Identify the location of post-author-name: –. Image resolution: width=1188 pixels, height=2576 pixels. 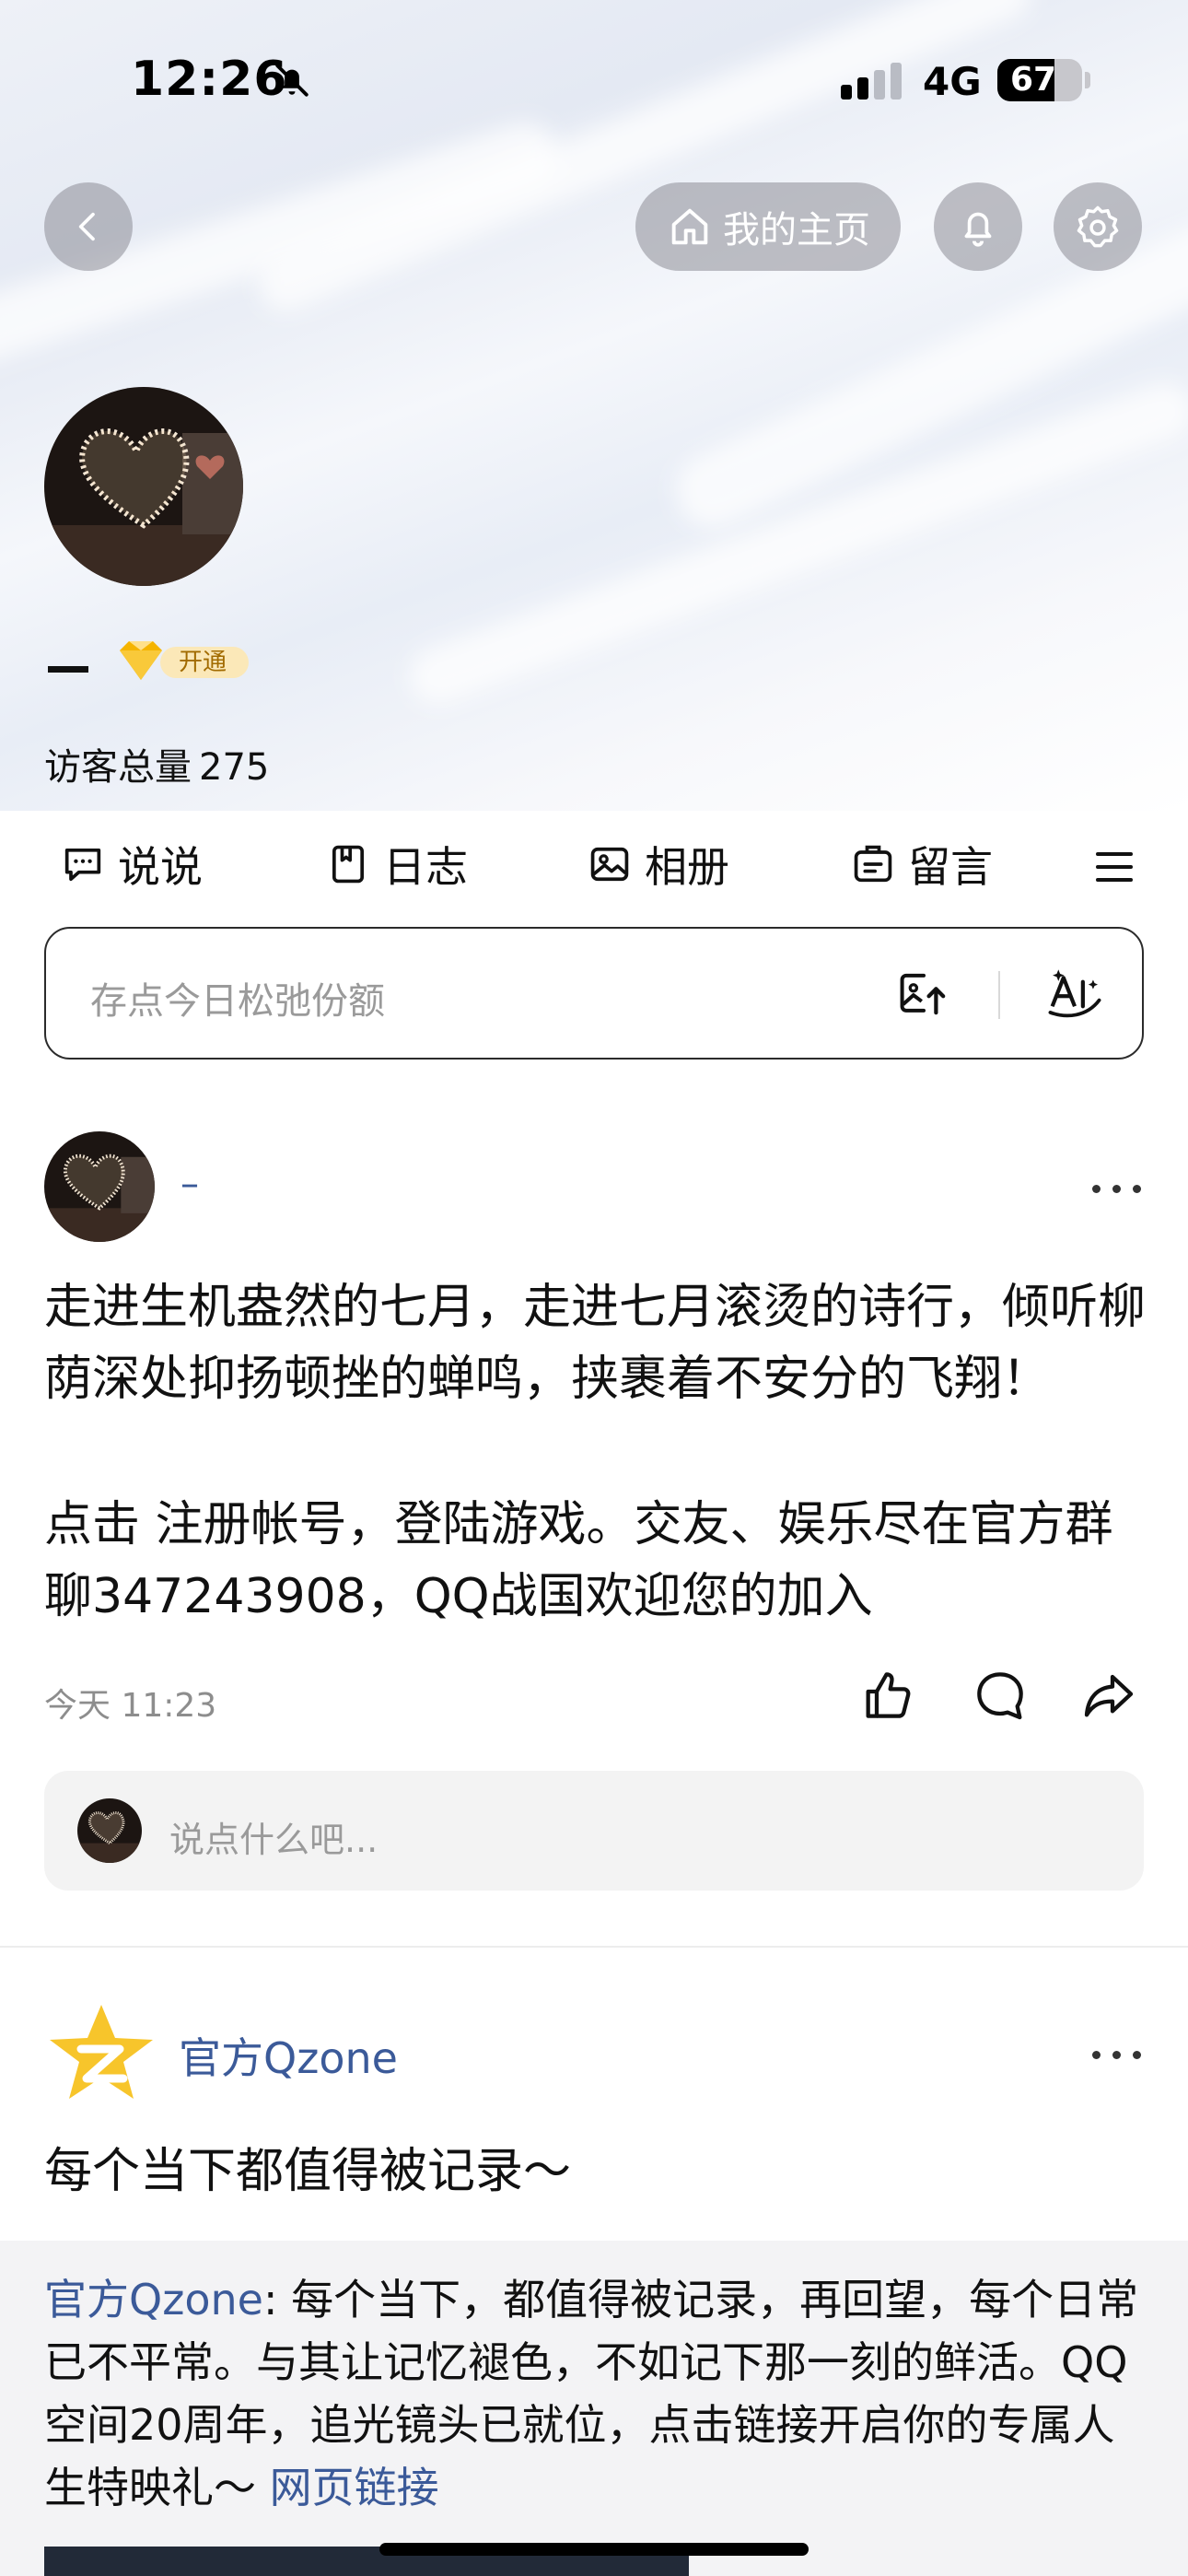
(190, 1184).